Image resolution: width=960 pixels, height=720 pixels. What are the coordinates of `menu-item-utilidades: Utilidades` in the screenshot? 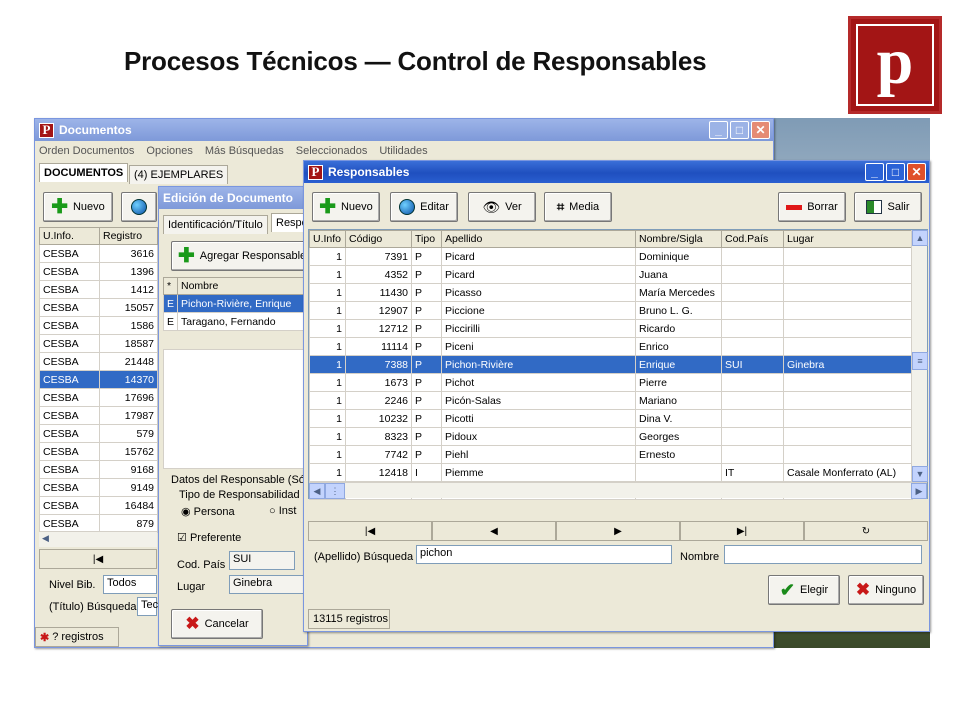 It's located at (403, 151).